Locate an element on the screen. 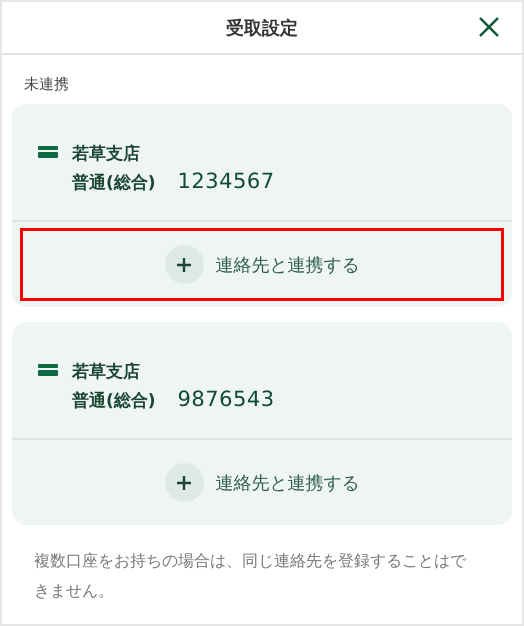 The width and height of the screenshot is (524, 626). account-number: 1234567 is located at coordinates (226, 181).